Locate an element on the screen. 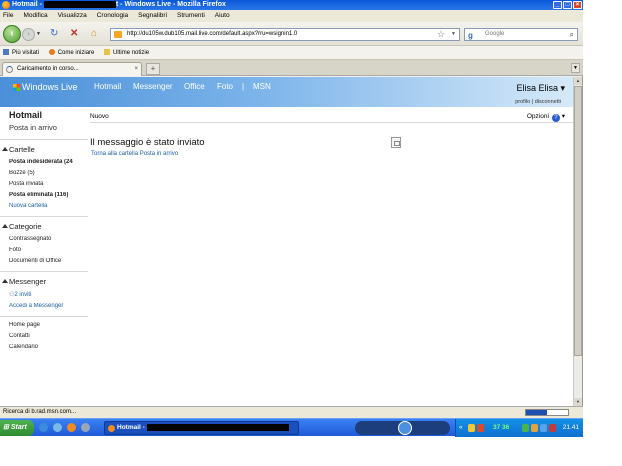  url-dropdown-icon: ▼ is located at coordinates (453, 34).